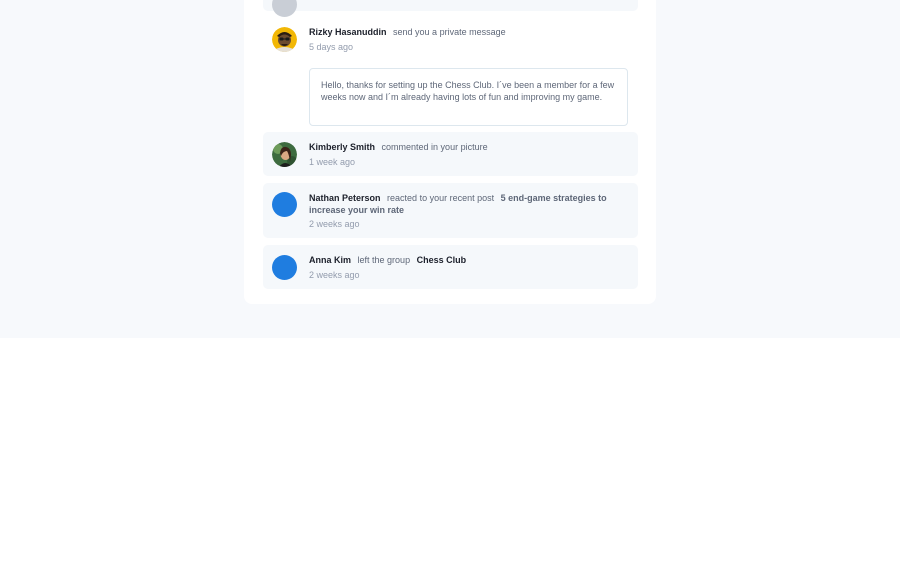 This screenshot has width=900, height=563. I want to click on avatar-anna, so click(284, 267).